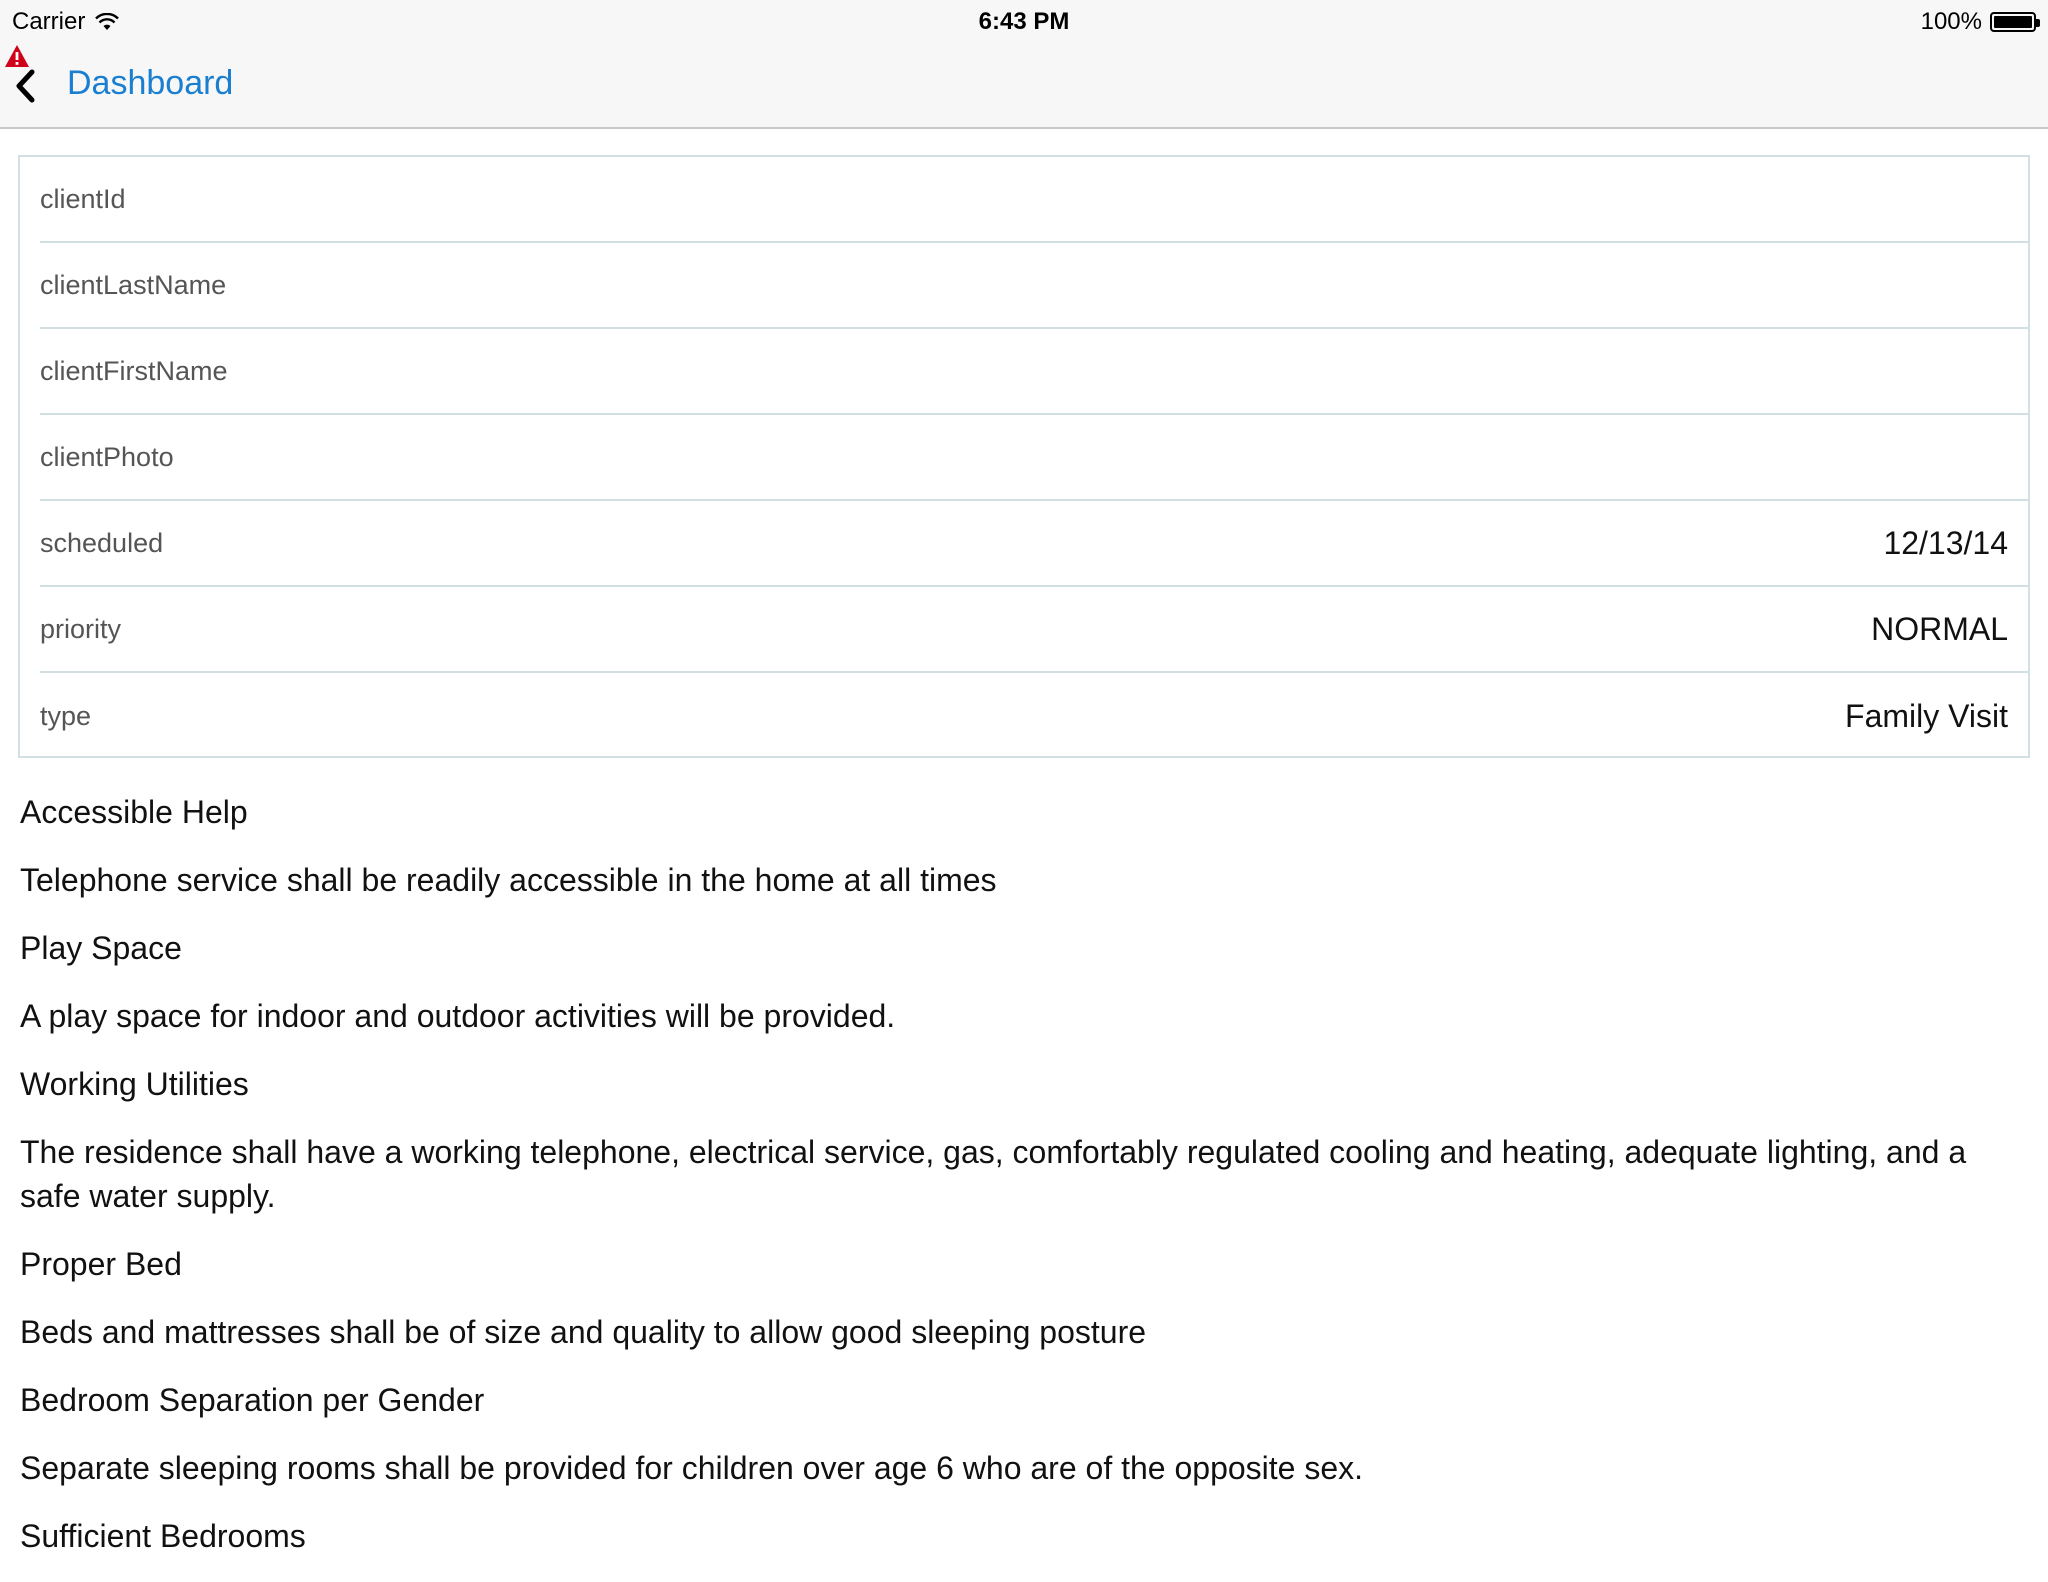 The width and height of the screenshot is (2048, 1582). Describe the element at coordinates (163, 1536) in the screenshot. I see `standard-title: Sufficient Bedrooms` at that location.